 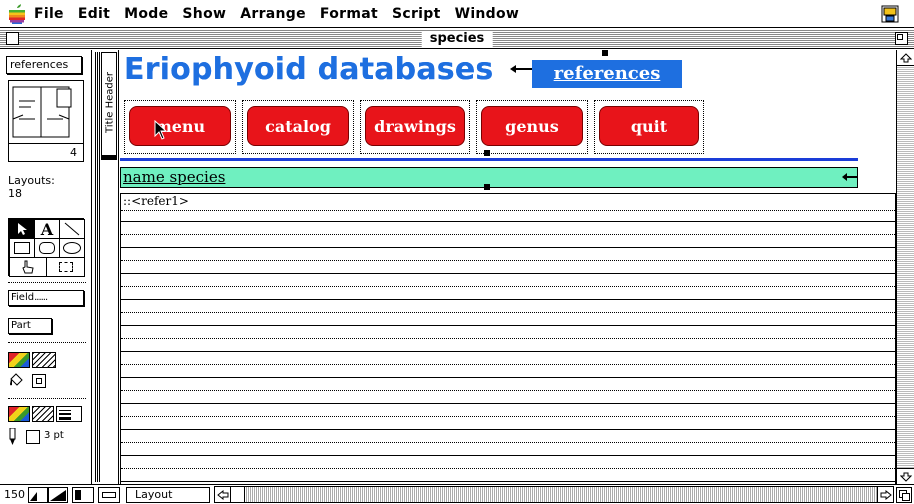 I want to click on text-tool-icon: A, so click(x=47, y=229).